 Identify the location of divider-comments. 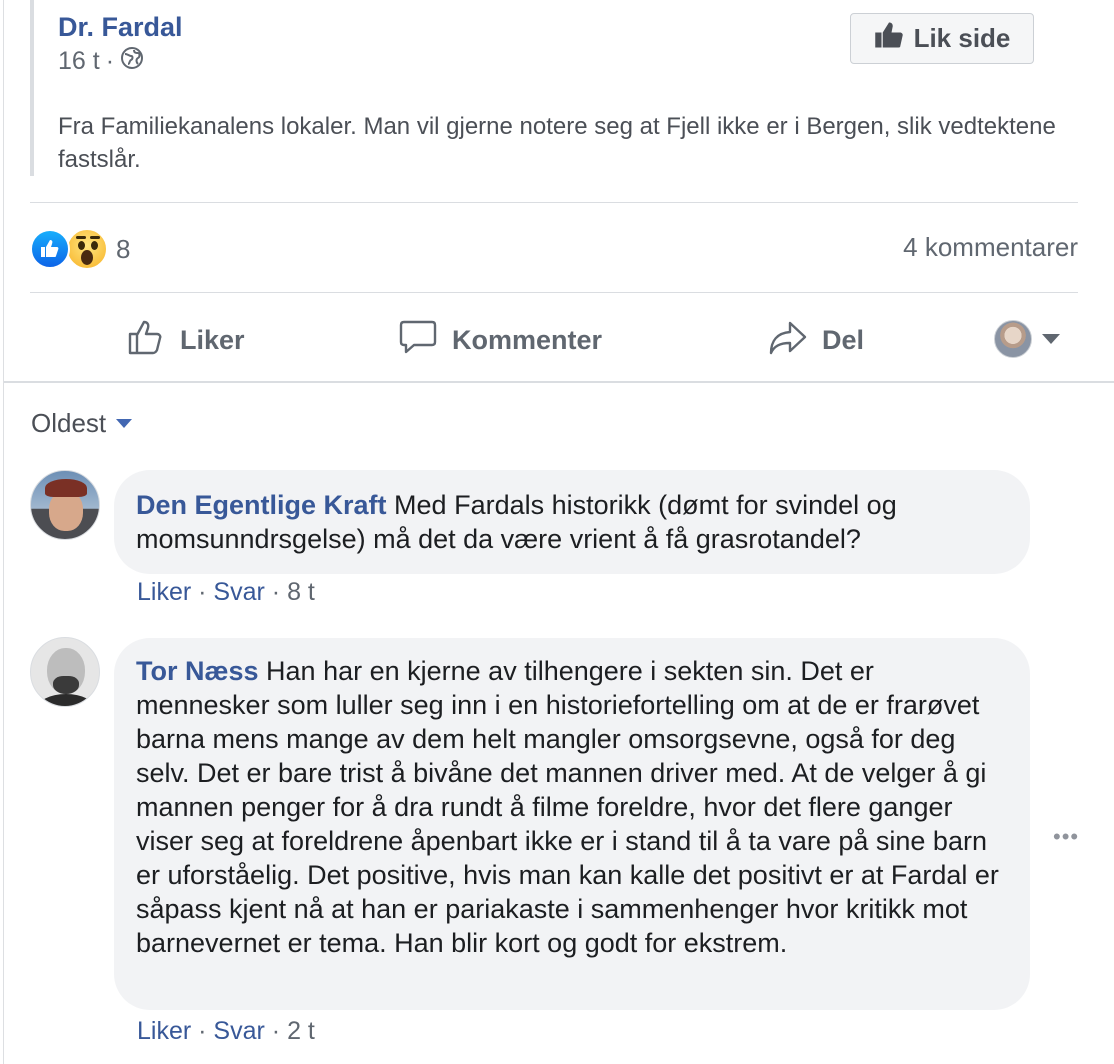
(559, 382).